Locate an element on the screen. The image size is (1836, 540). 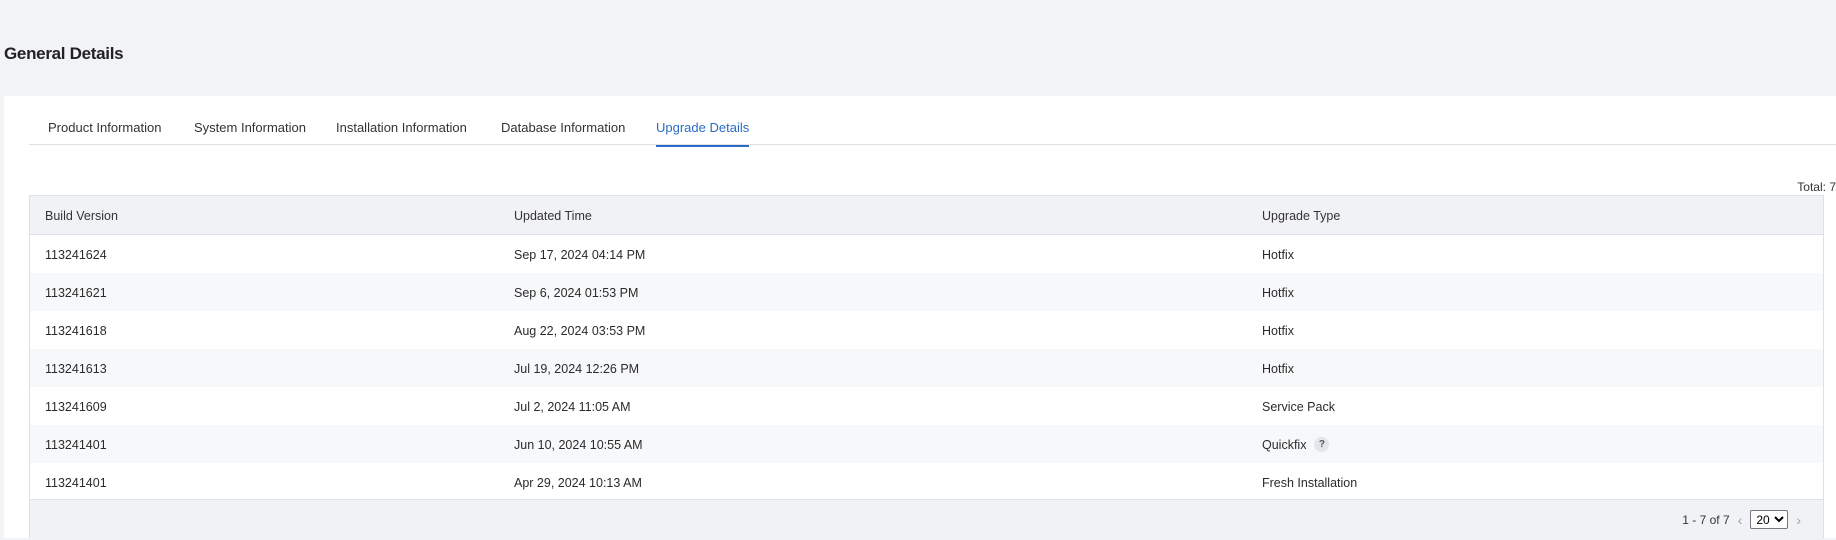
table-row: 113241621 Sep 6, 2024 01:53 PM Hotfix is located at coordinates (926, 292).